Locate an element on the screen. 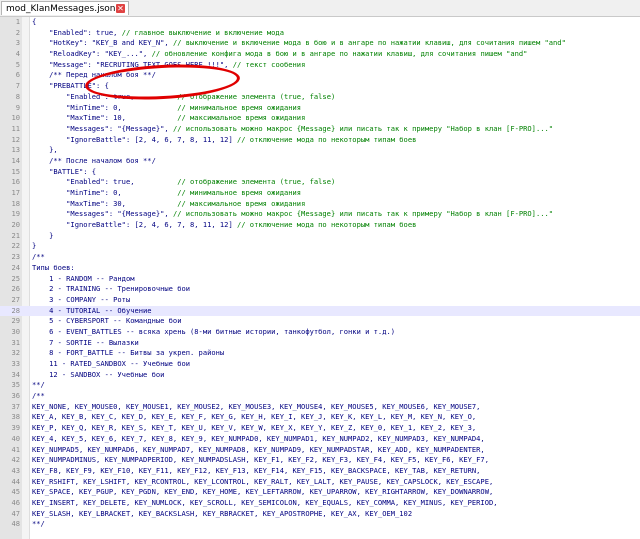 The image size is (640, 539). code-line: 24 Типы боев: is located at coordinates (320, 268).